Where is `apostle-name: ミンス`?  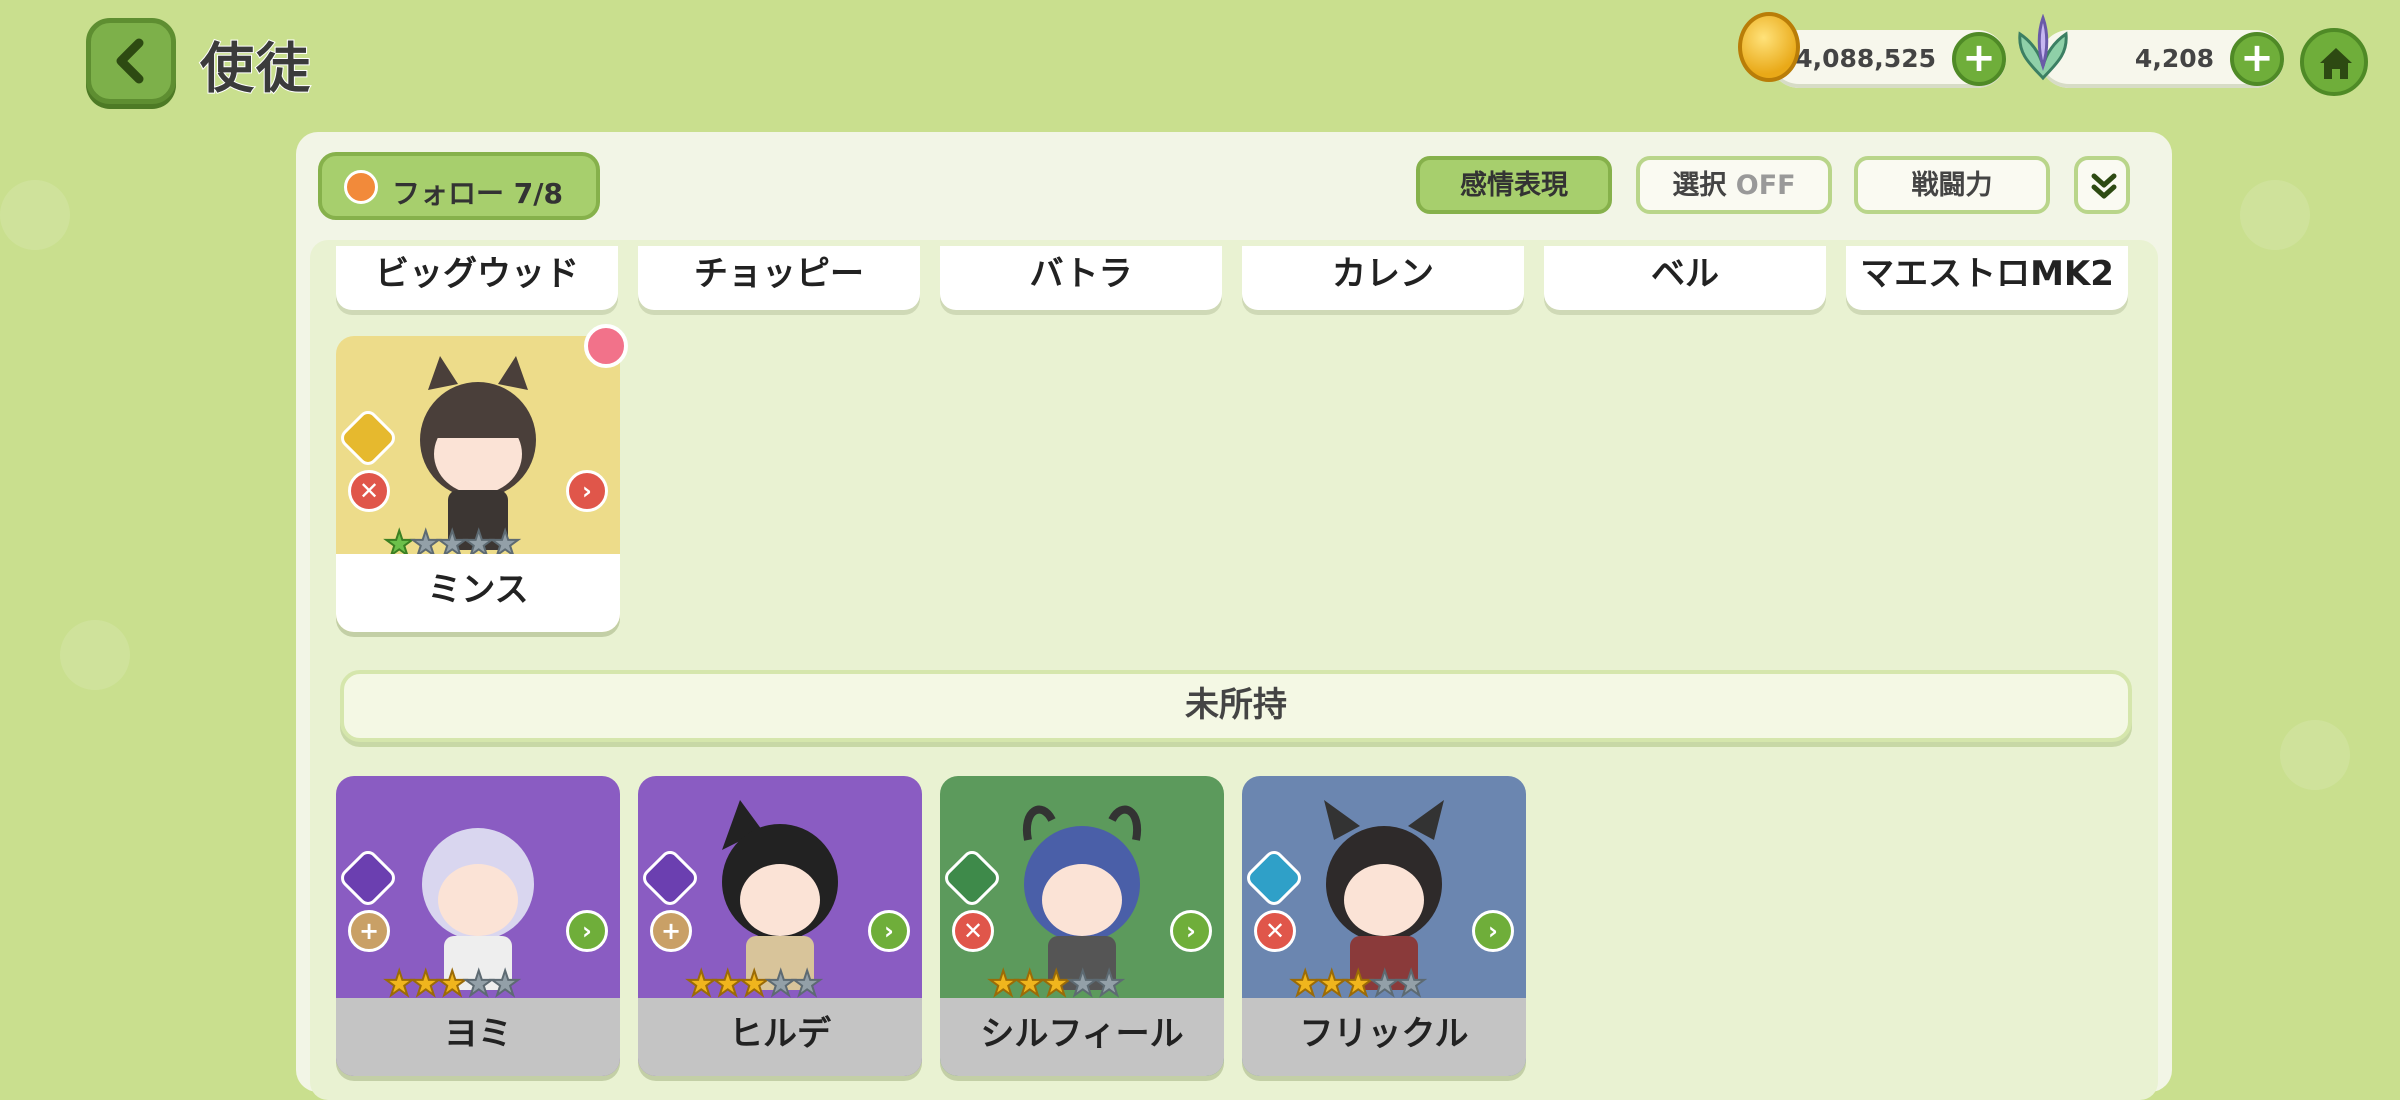
apostle-name: ミンス is located at coordinates (478, 593).